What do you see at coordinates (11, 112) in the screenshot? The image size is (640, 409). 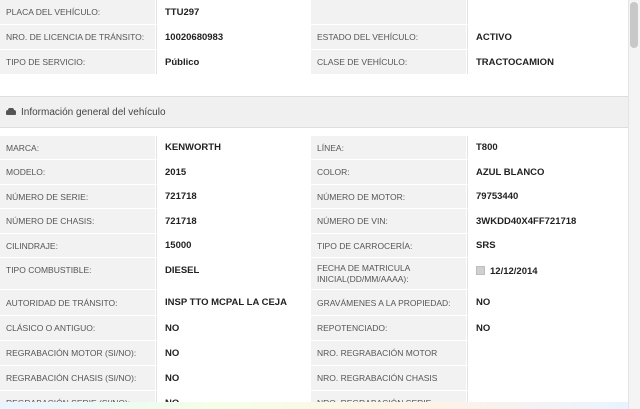 I see `car-icon` at bounding box center [11, 112].